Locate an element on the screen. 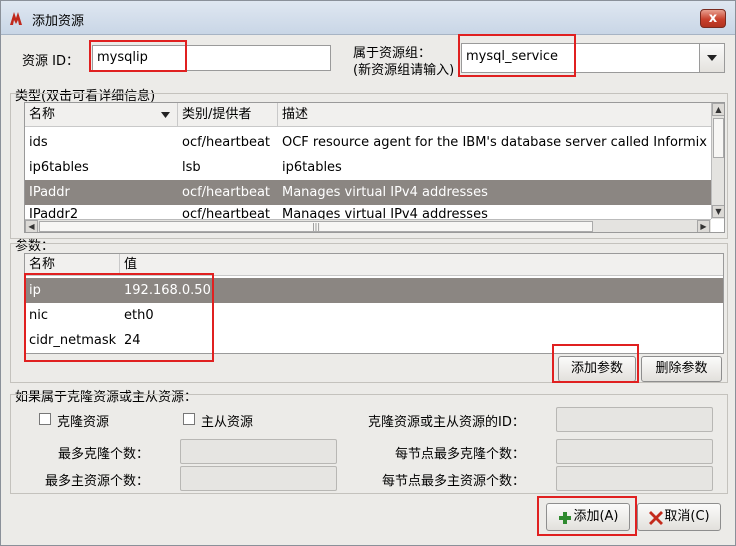 This screenshot has width=736, height=546. resource-group-hint: (新资源组请输入) is located at coordinates (404, 70).